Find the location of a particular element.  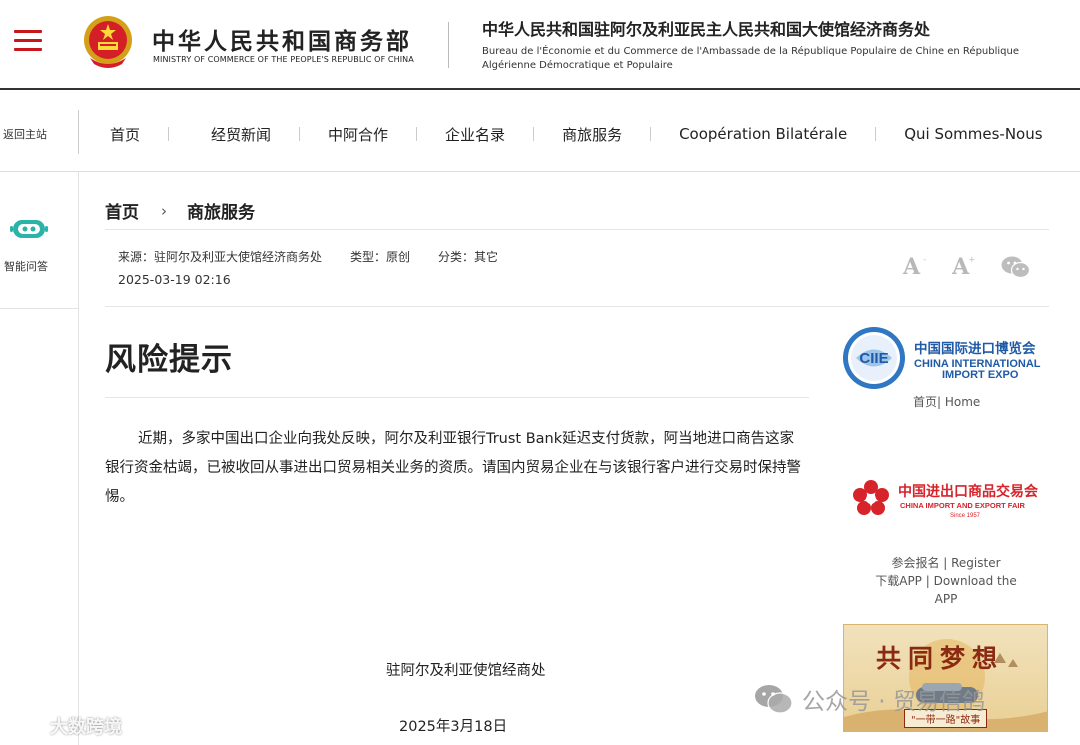

breadcrumb-home: 首页 is located at coordinates (122, 210).